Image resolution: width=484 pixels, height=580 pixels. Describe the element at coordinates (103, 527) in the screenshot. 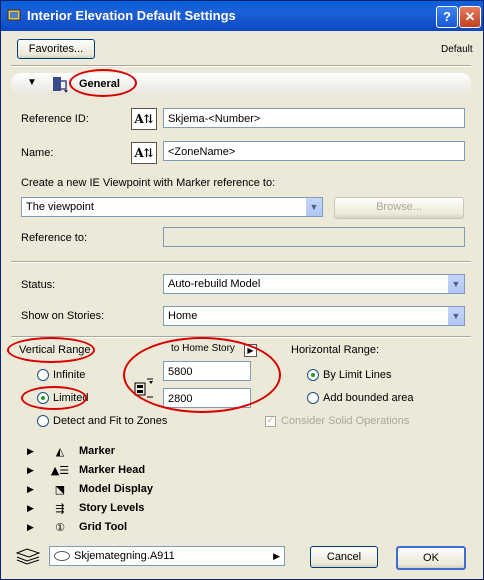

I see `panel-label: Grid Tool` at that location.